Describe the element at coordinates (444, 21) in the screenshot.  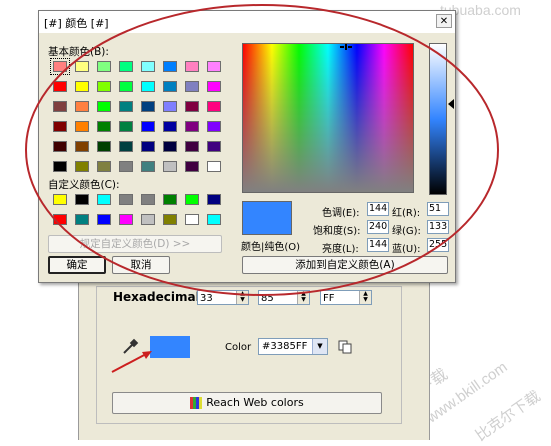
I see `close-icon: ✕` at that location.